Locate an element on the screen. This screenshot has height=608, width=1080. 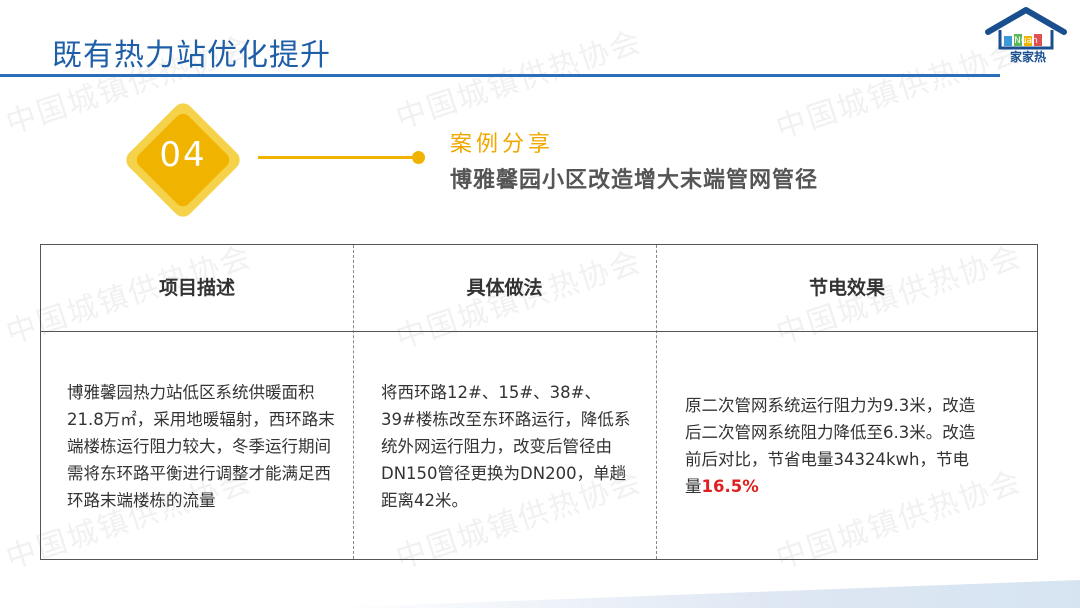
header-method: 具体做法 is located at coordinates (504, 288).